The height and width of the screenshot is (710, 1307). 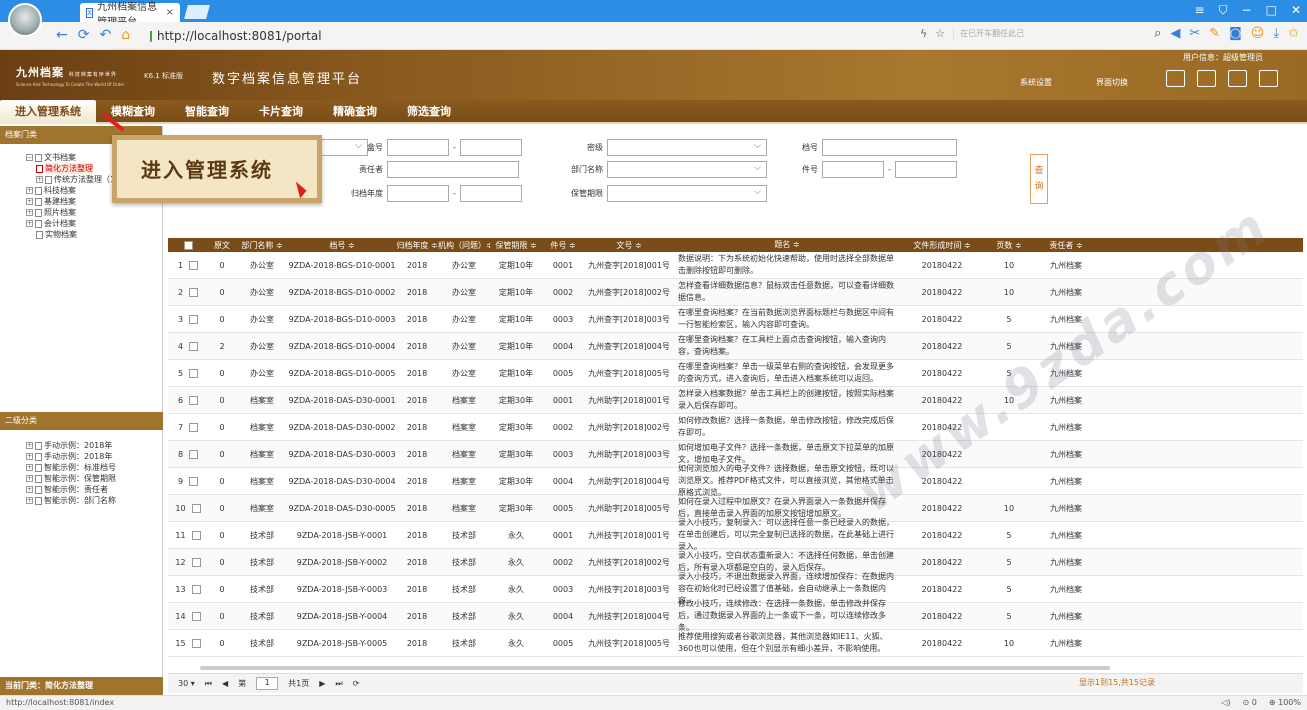 I want to click on column-header: 原文, so click(x=222, y=245).